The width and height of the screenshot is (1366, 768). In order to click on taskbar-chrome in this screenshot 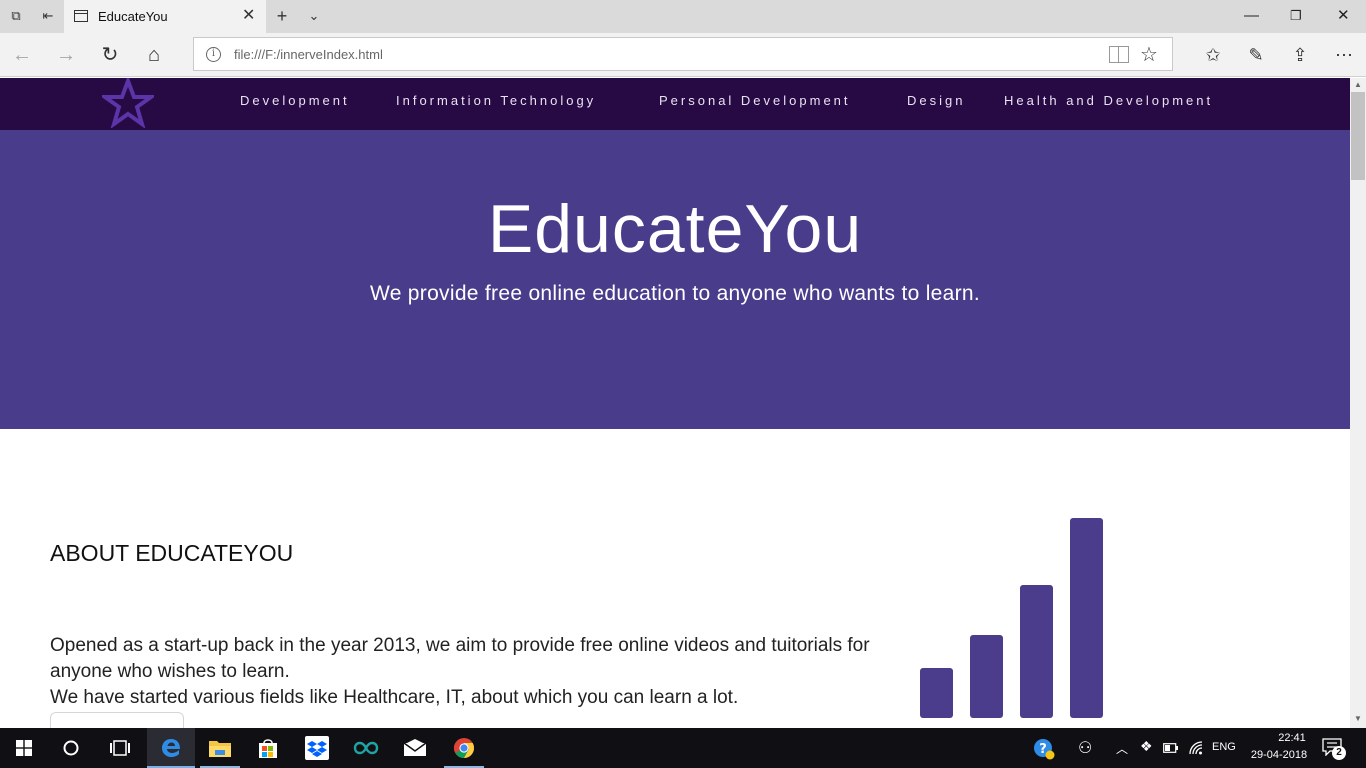, I will do `click(464, 748)`.